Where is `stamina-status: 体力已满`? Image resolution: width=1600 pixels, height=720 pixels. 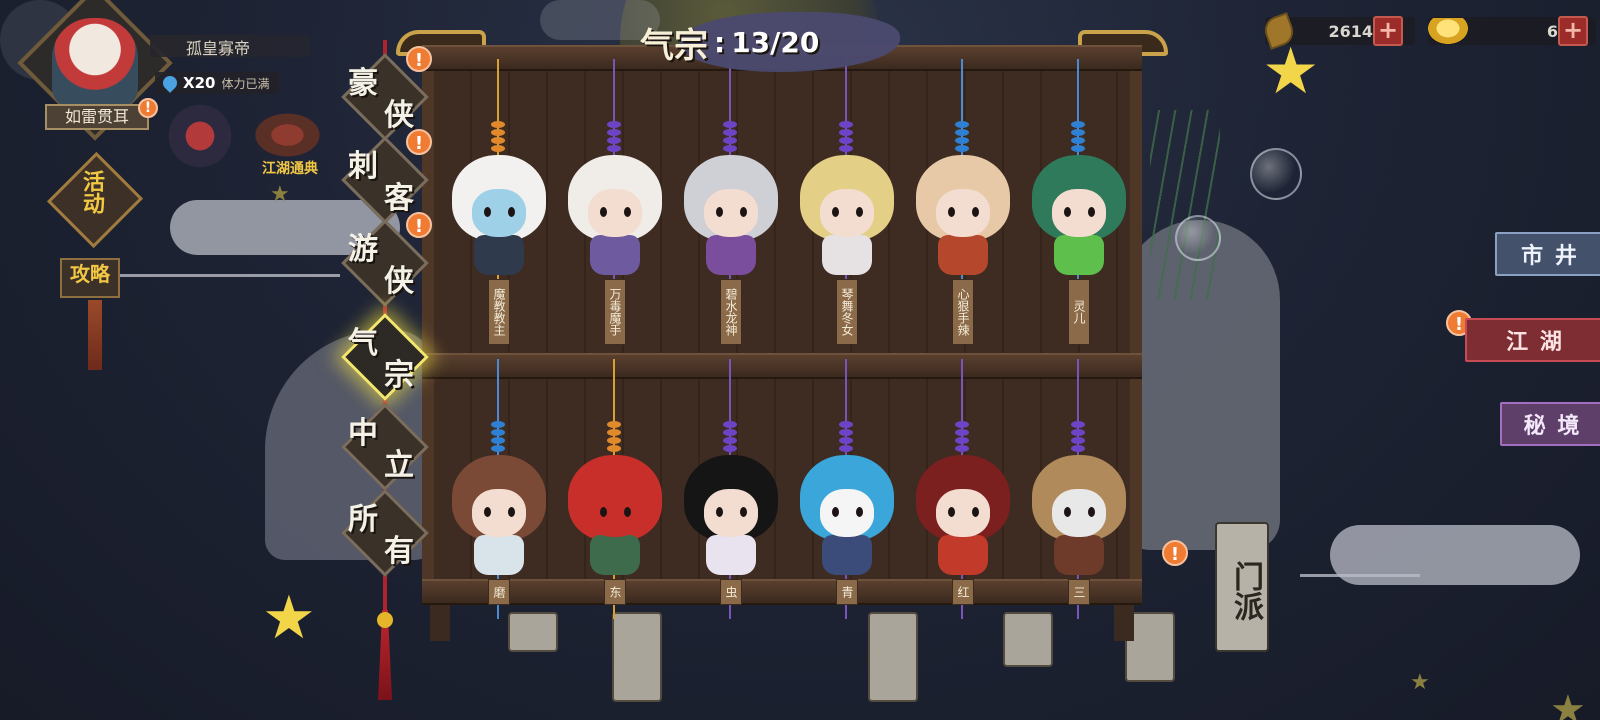 stamina-status: 体力已满 is located at coordinates (245, 83).